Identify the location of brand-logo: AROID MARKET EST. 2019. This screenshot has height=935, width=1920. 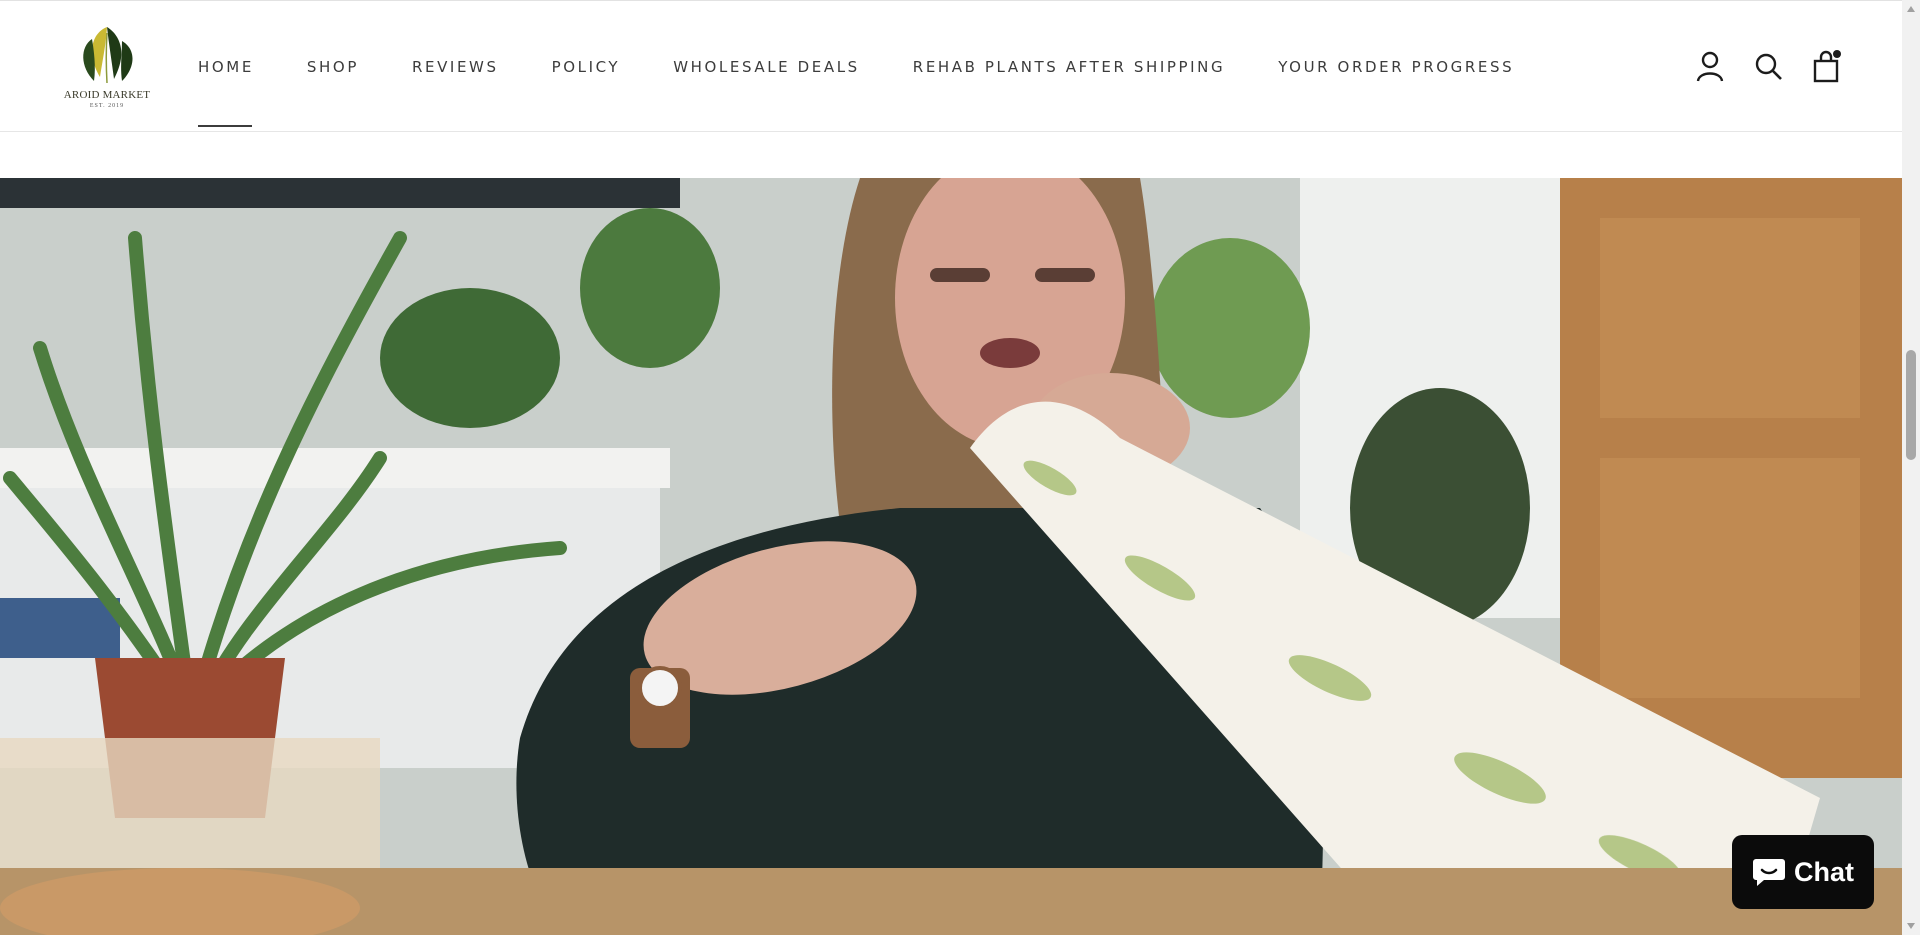
(107, 67).